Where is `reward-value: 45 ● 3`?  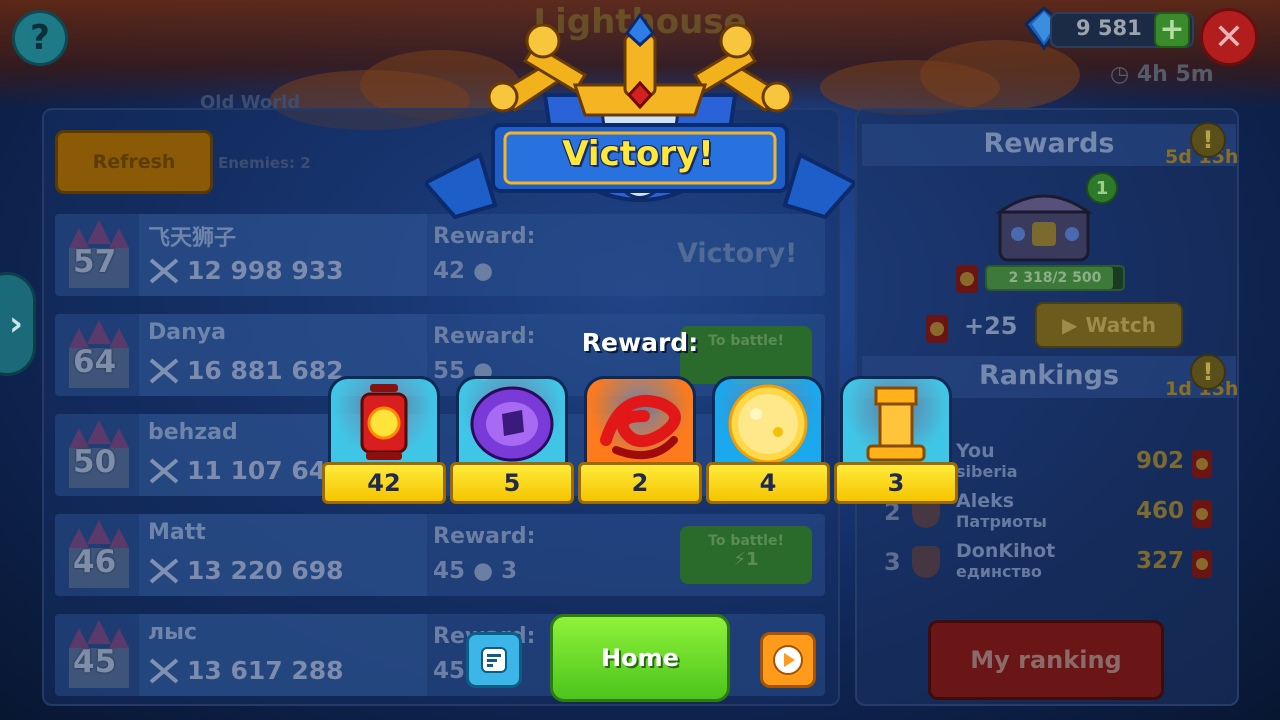 reward-value: 45 ● 3 is located at coordinates (475, 571).